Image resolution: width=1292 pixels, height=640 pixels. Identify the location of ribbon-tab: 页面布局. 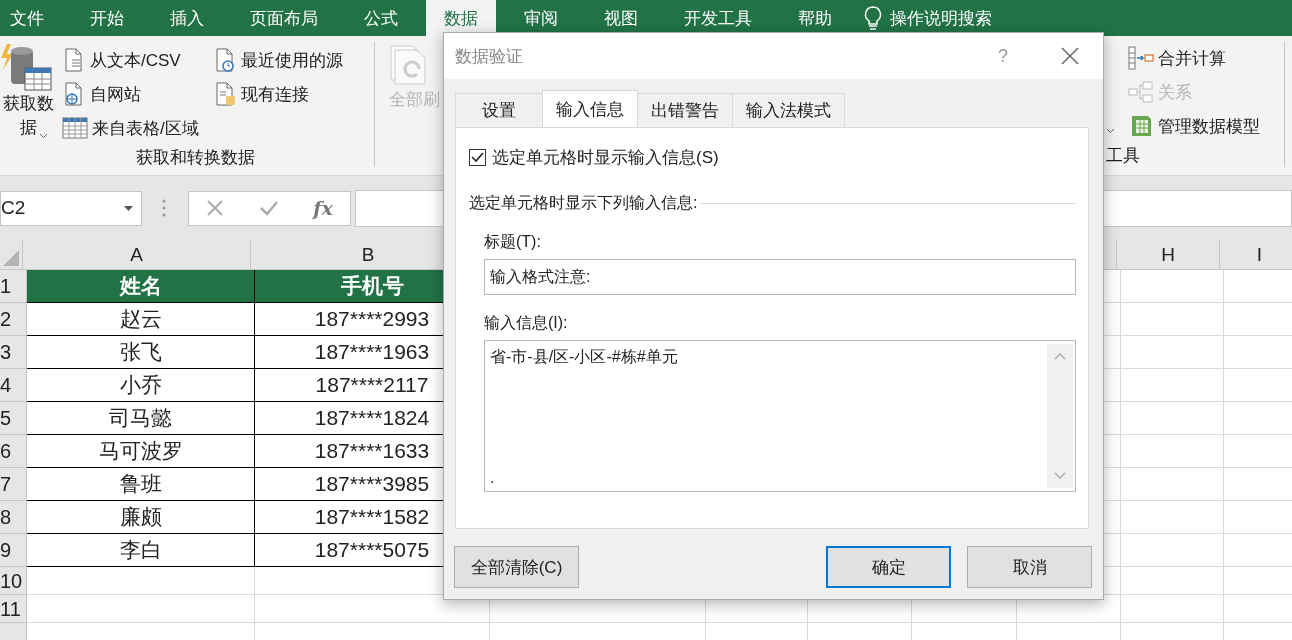
(284, 18).